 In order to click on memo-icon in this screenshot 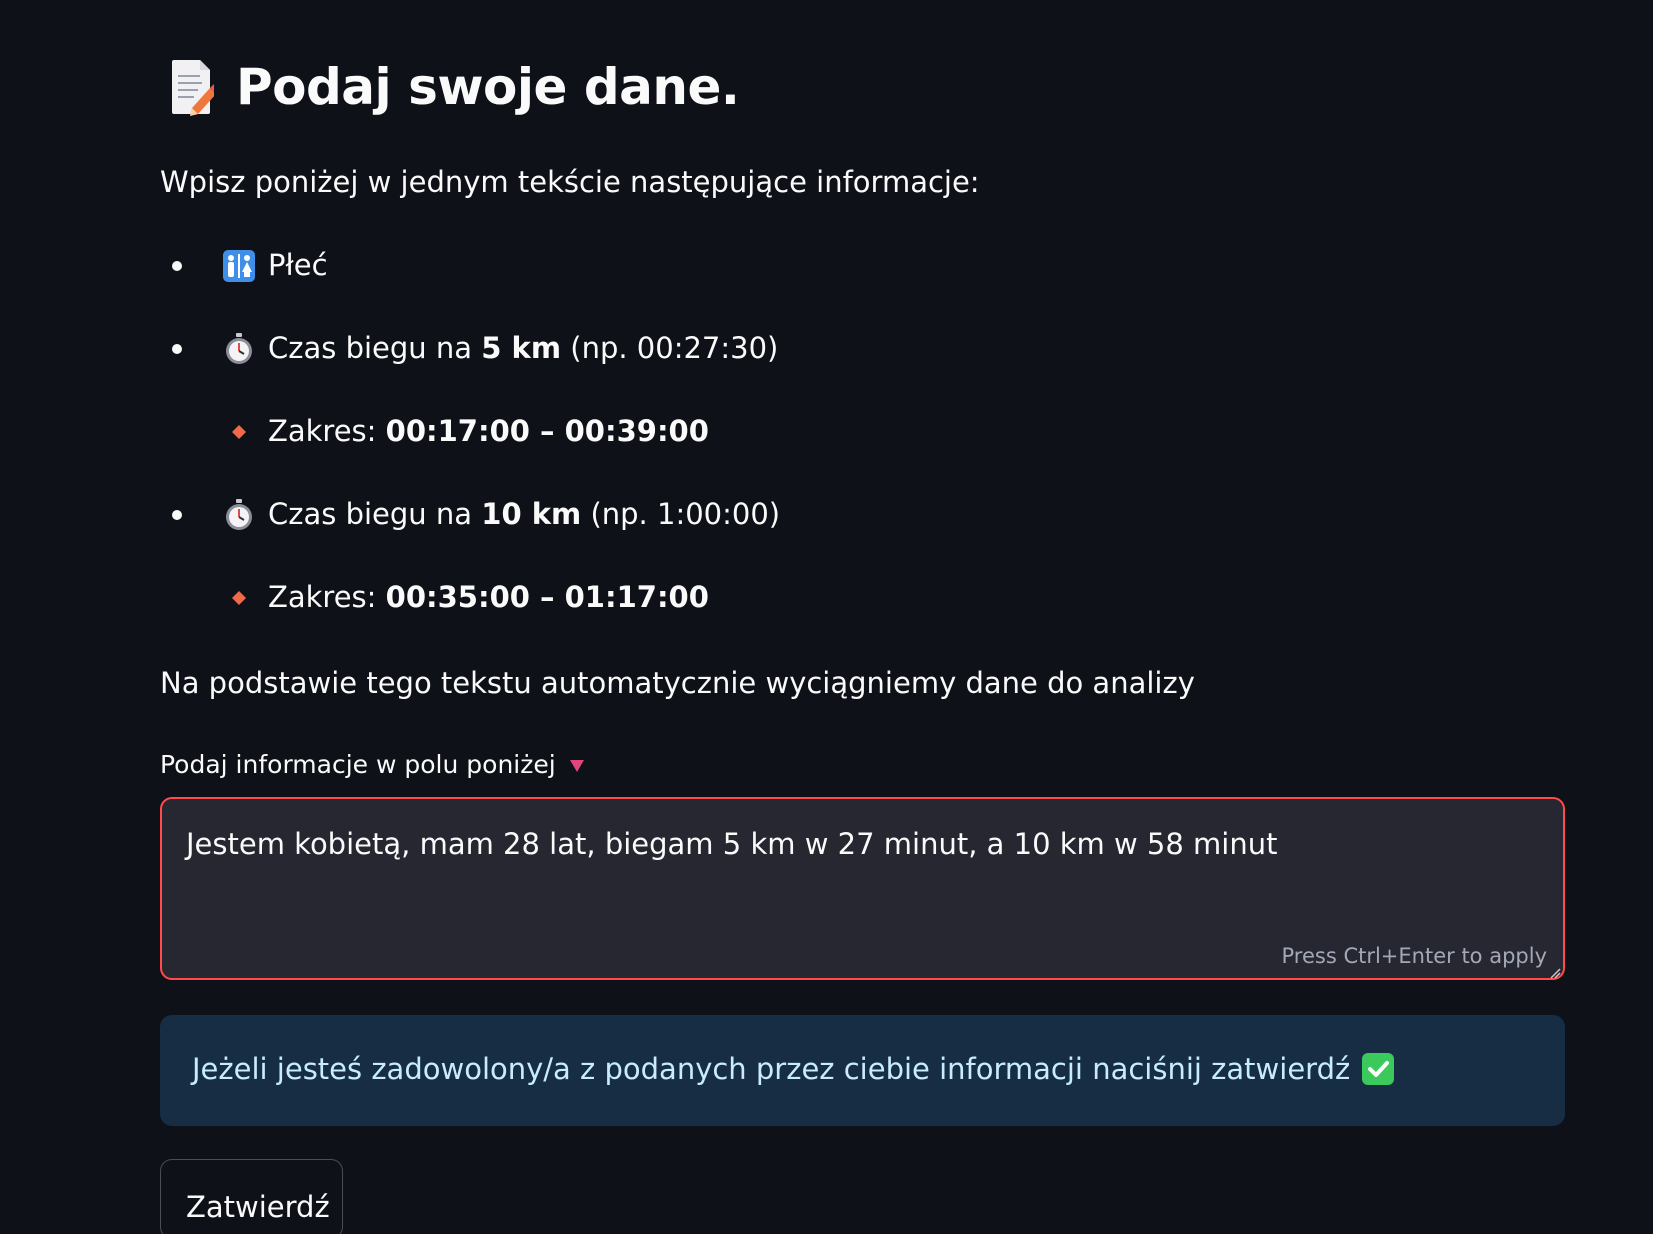, I will do `click(195, 87)`.